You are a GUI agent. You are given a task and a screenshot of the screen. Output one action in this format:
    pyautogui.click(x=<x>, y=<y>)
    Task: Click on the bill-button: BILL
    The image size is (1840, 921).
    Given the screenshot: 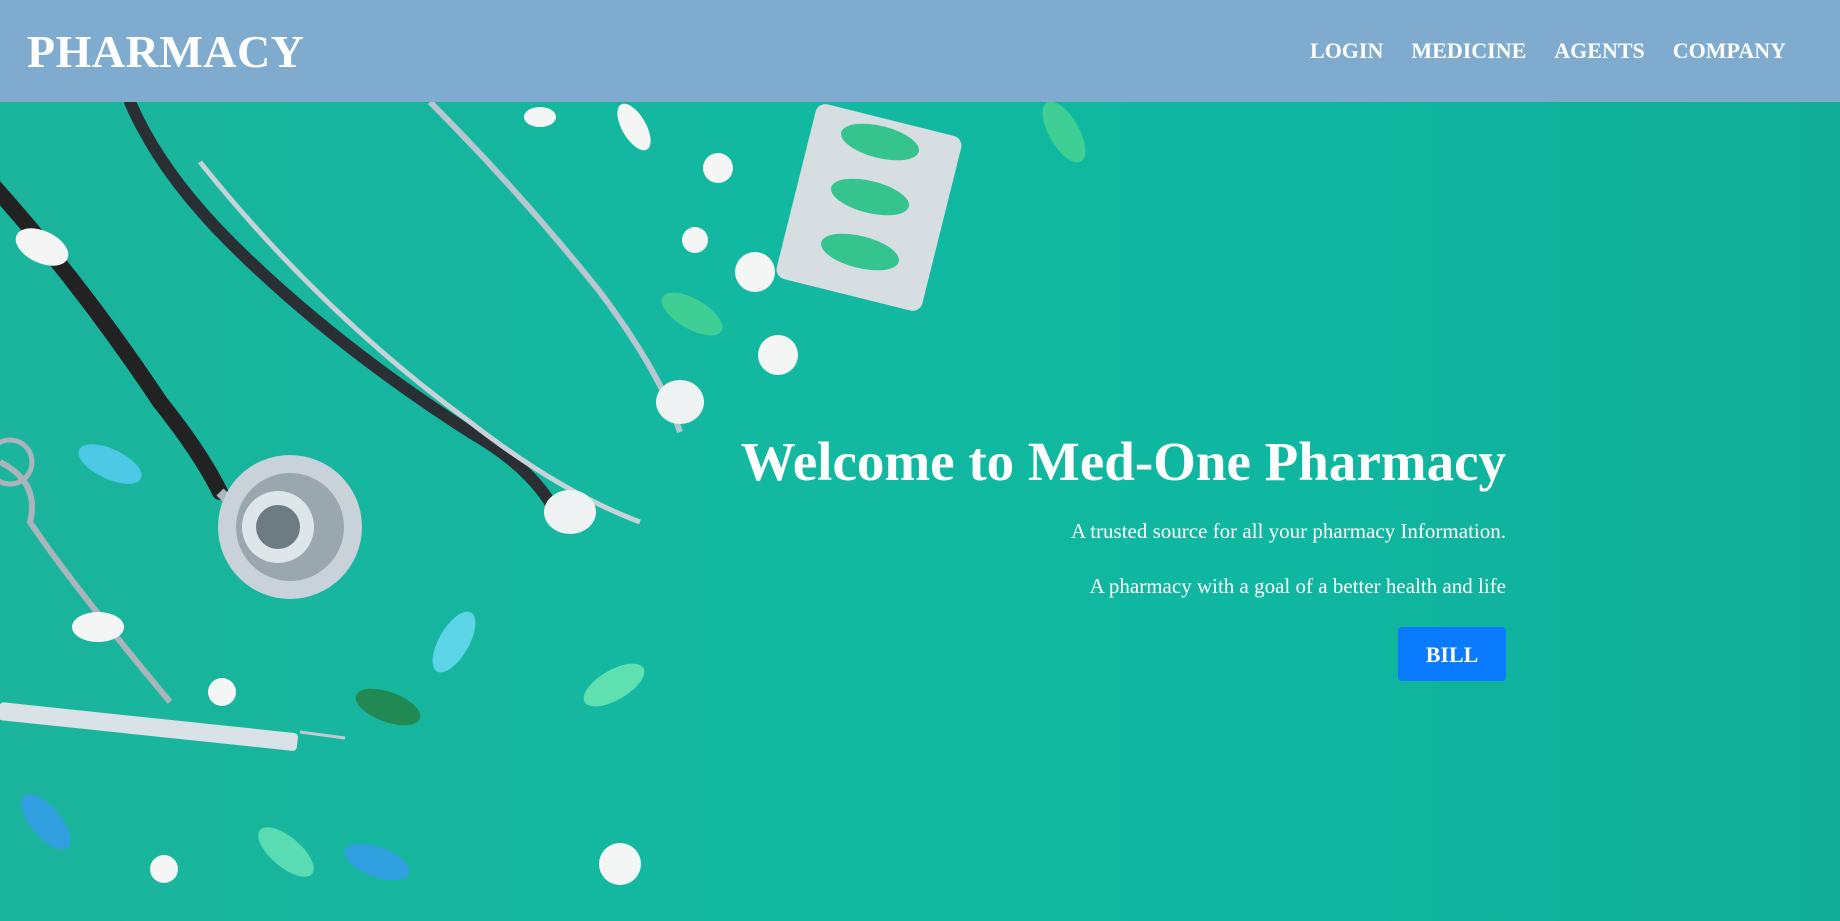 What is the action you would take?
    pyautogui.click(x=1452, y=653)
    